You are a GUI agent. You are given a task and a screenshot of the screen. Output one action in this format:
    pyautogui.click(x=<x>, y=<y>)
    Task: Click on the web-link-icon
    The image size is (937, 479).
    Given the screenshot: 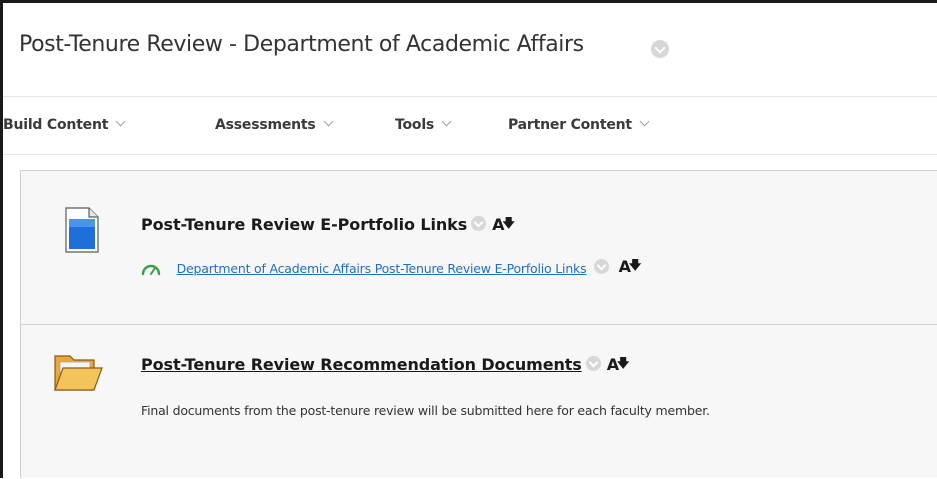 What is the action you would take?
    pyautogui.click(x=151, y=269)
    